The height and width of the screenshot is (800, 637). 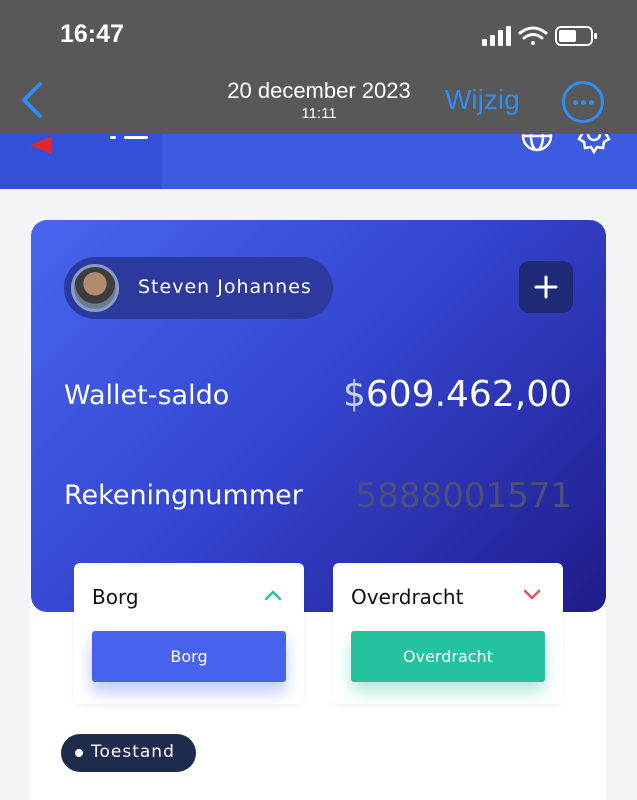 I want to click on avatar, so click(x=95, y=288).